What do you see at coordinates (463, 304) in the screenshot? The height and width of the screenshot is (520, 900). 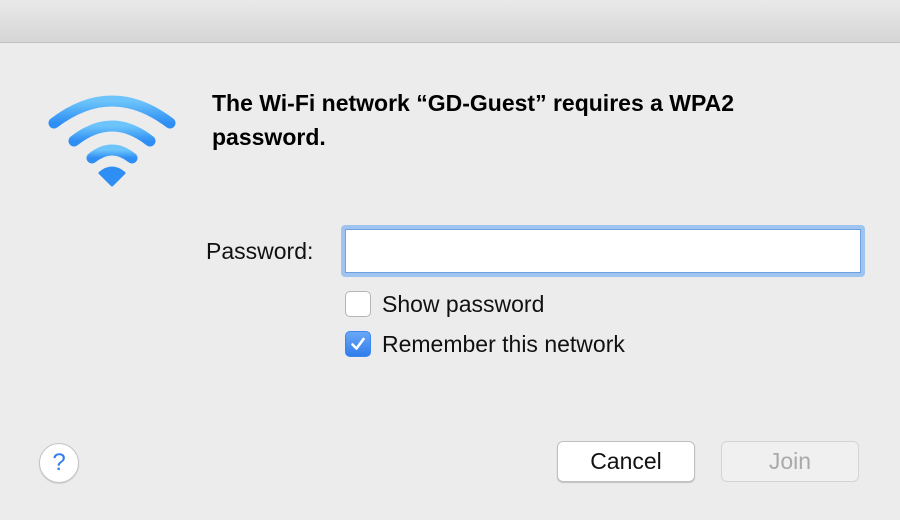 I see `show-password-label: Show password` at bounding box center [463, 304].